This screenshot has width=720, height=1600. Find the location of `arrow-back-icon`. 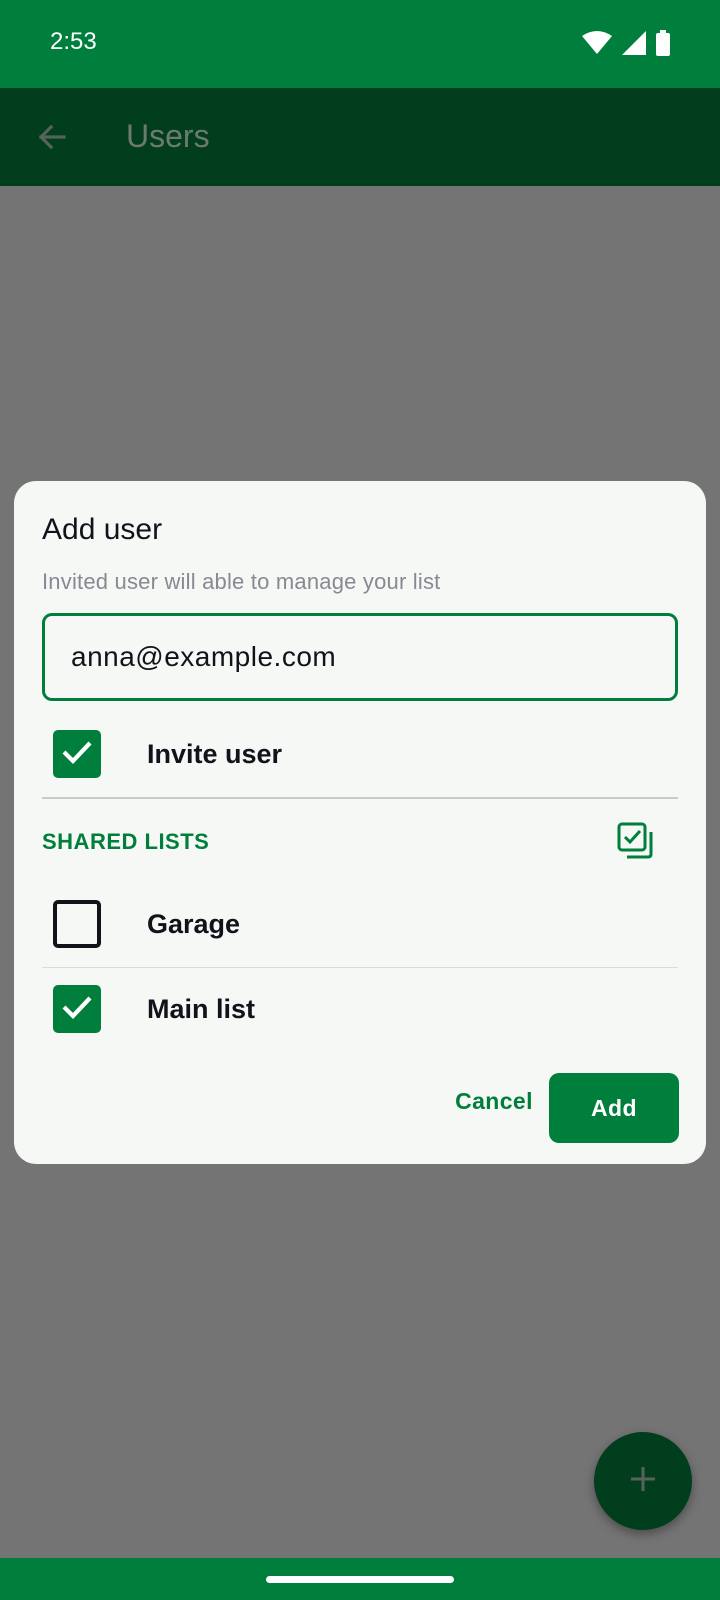

arrow-back-icon is located at coordinates (52, 137).